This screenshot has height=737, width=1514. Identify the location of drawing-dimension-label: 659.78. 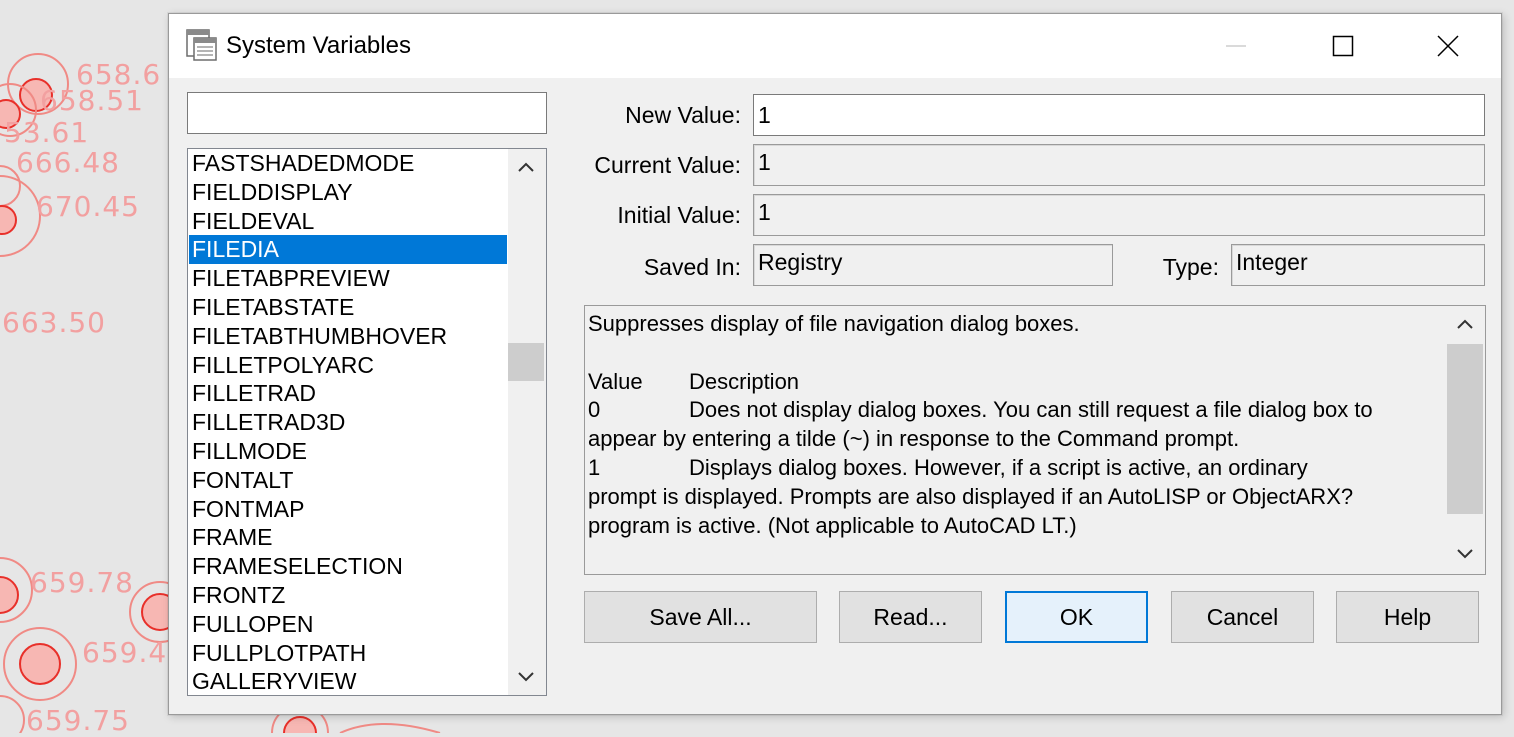
(82, 582).